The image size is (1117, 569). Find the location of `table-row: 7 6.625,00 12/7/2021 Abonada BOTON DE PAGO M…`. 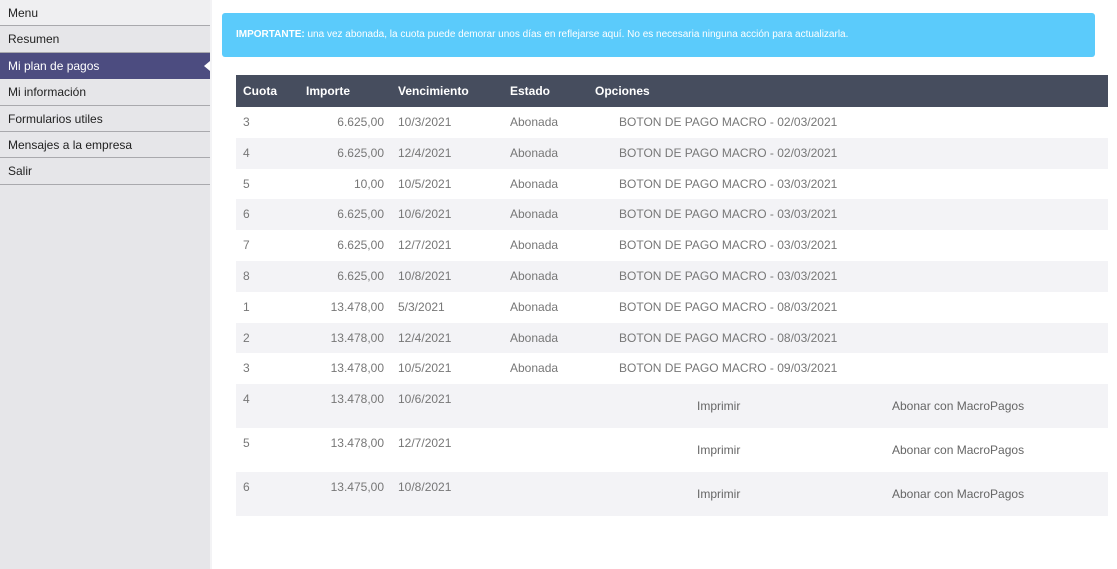

table-row: 7 6.625,00 12/7/2021 Abonada BOTON DE PAGO M… is located at coordinates (672, 245).